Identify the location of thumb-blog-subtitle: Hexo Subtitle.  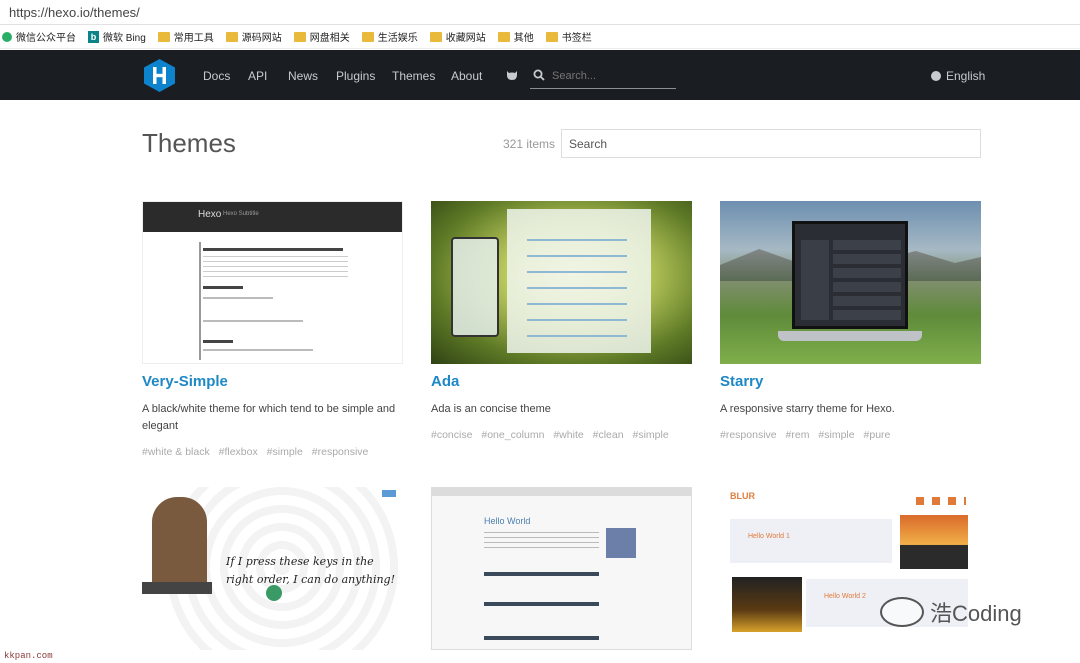
(241, 214).